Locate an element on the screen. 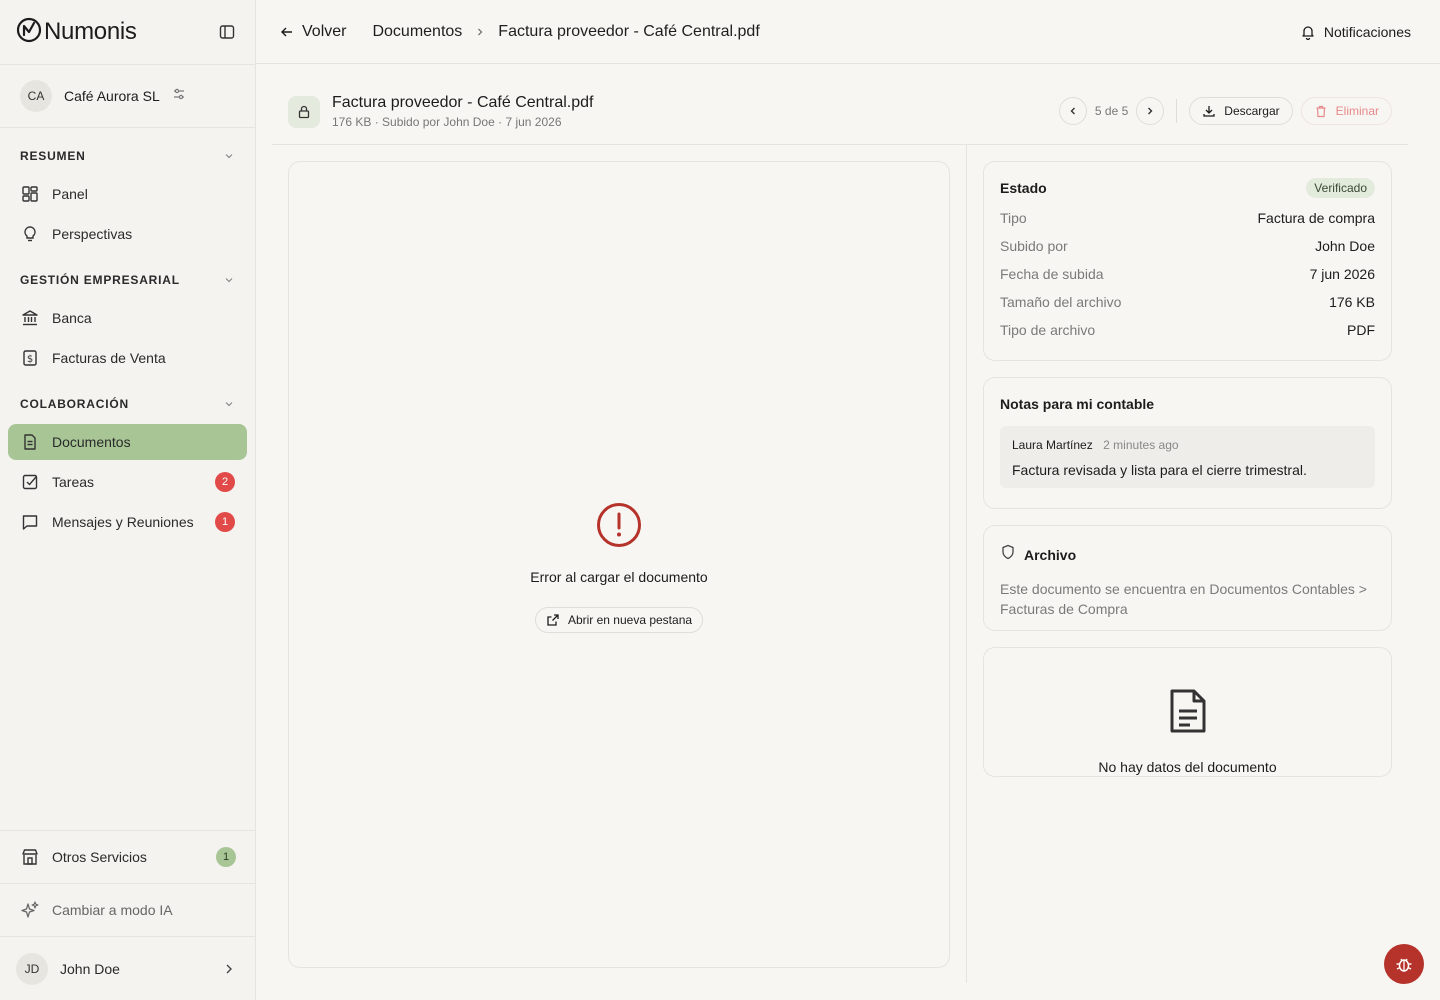  services-count-badge: 1 is located at coordinates (226, 857).